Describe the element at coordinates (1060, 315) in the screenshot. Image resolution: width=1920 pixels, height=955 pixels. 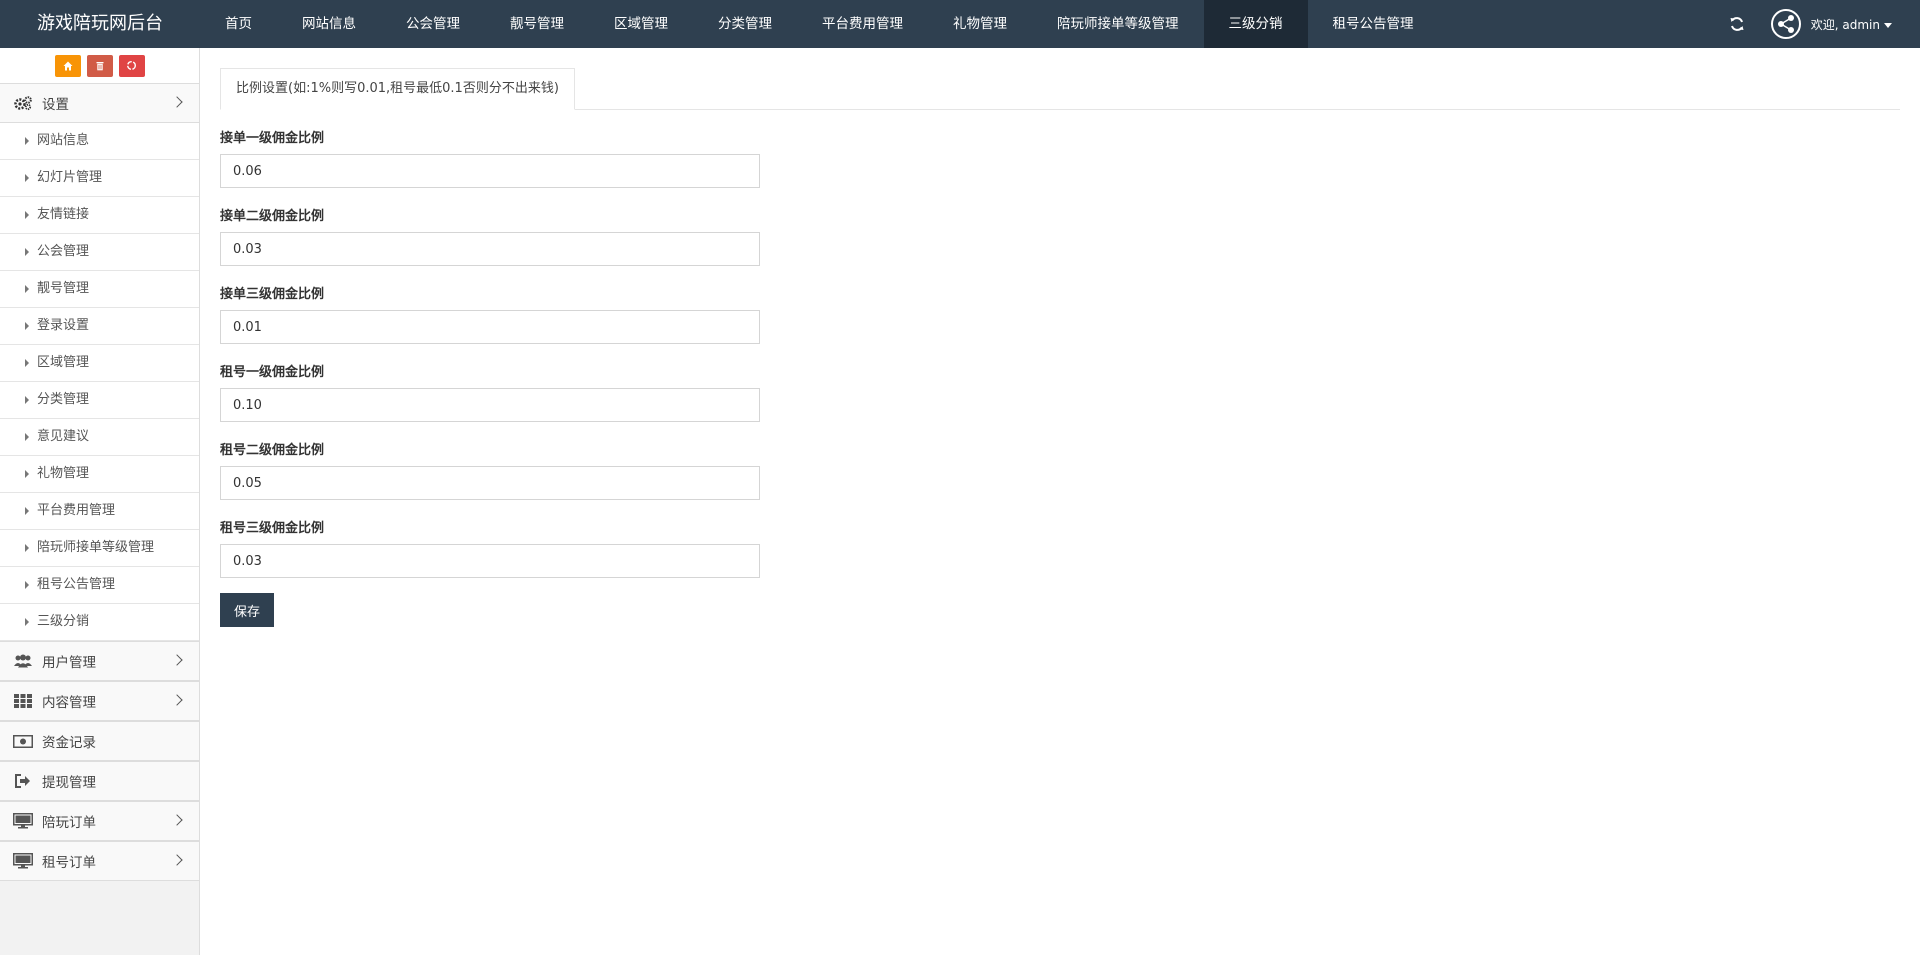
I see `form-group-order-level3: 接单三级佣金比例` at that location.